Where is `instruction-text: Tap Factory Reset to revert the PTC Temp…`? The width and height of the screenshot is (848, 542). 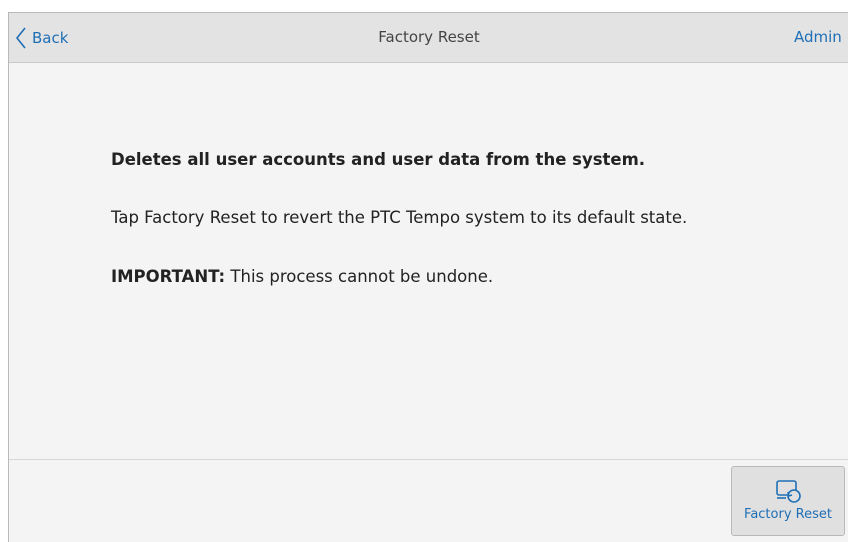
instruction-text: Tap Factory Reset to revert the PTC Temp… is located at coordinates (399, 217).